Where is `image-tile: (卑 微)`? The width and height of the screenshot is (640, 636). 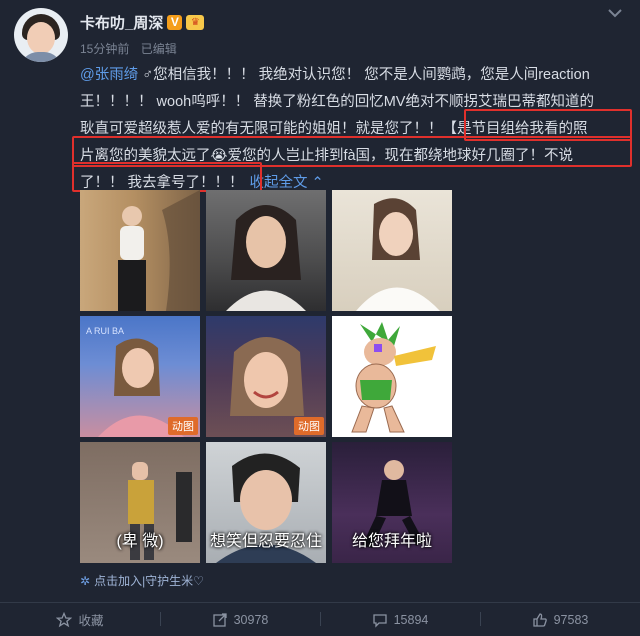 image-tile: (卑 微) is located at coordinates (140, 502).